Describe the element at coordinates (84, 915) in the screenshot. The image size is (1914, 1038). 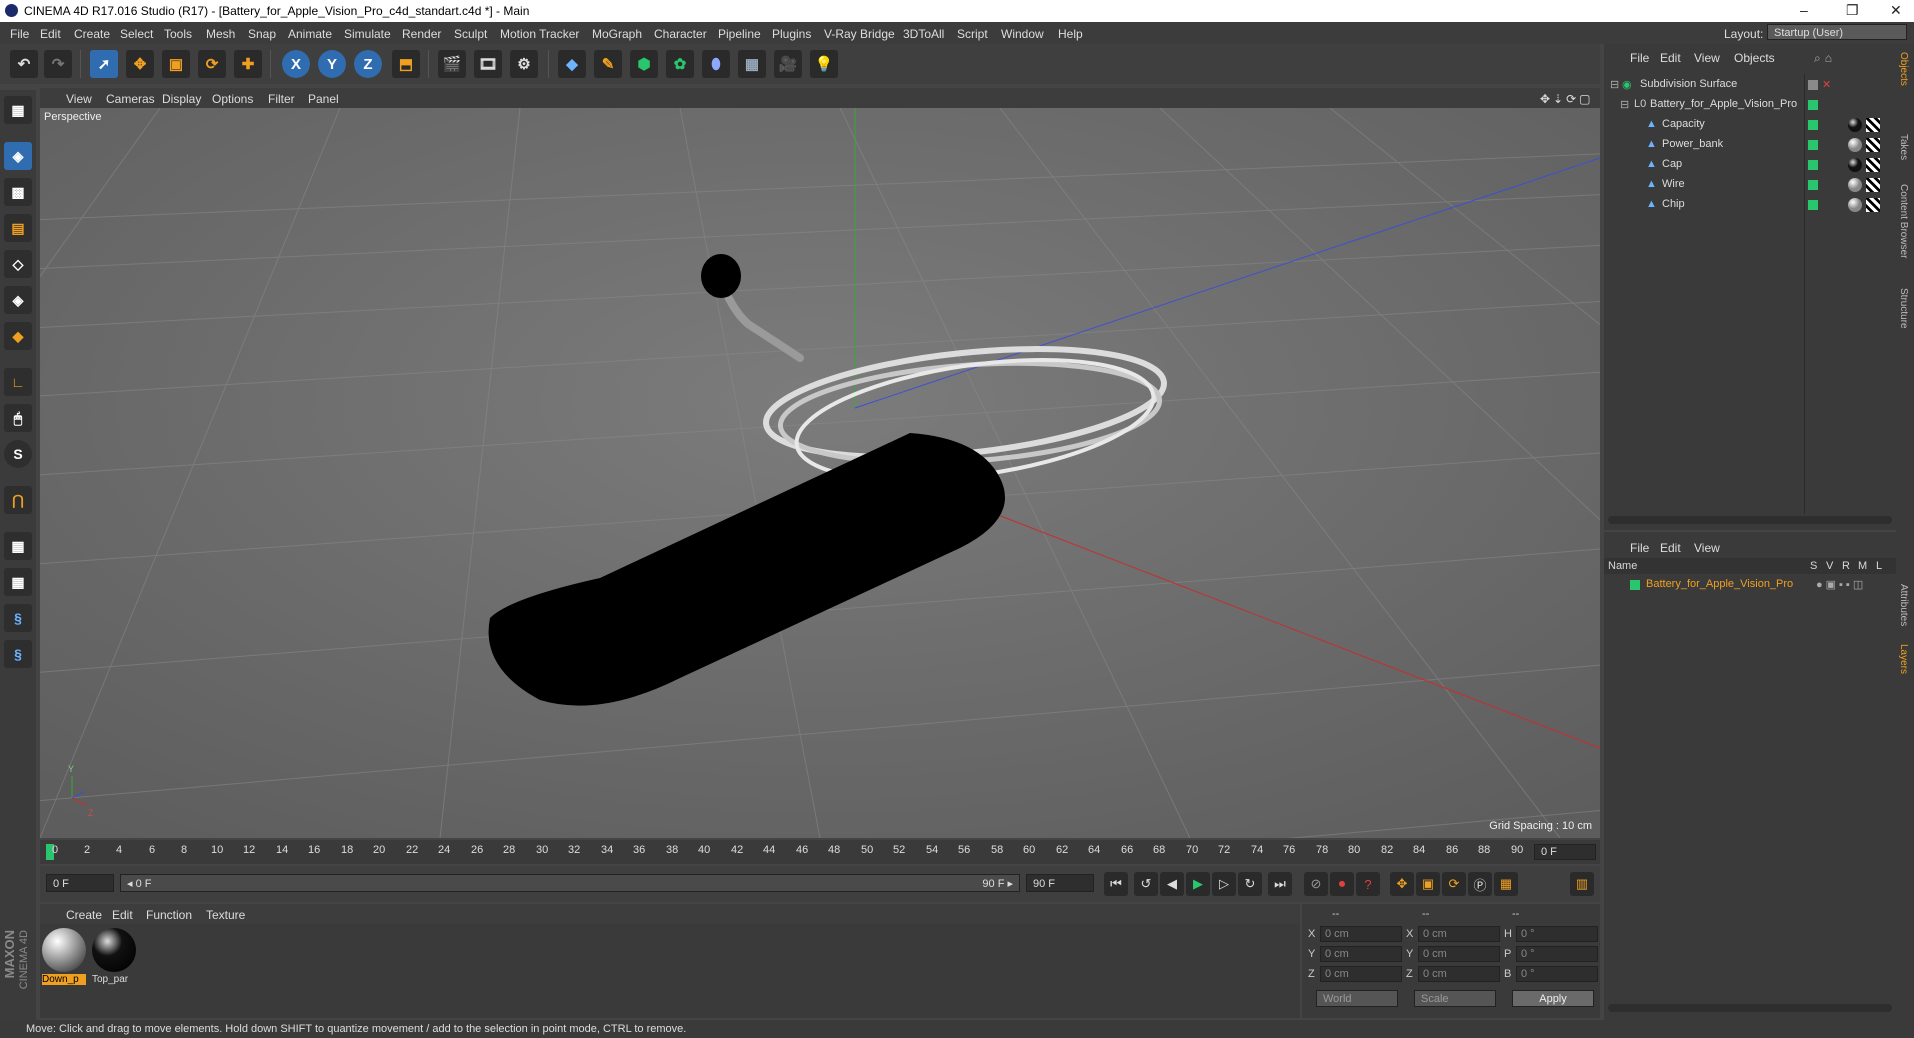
I see `material-menu-create: Create` at that location.